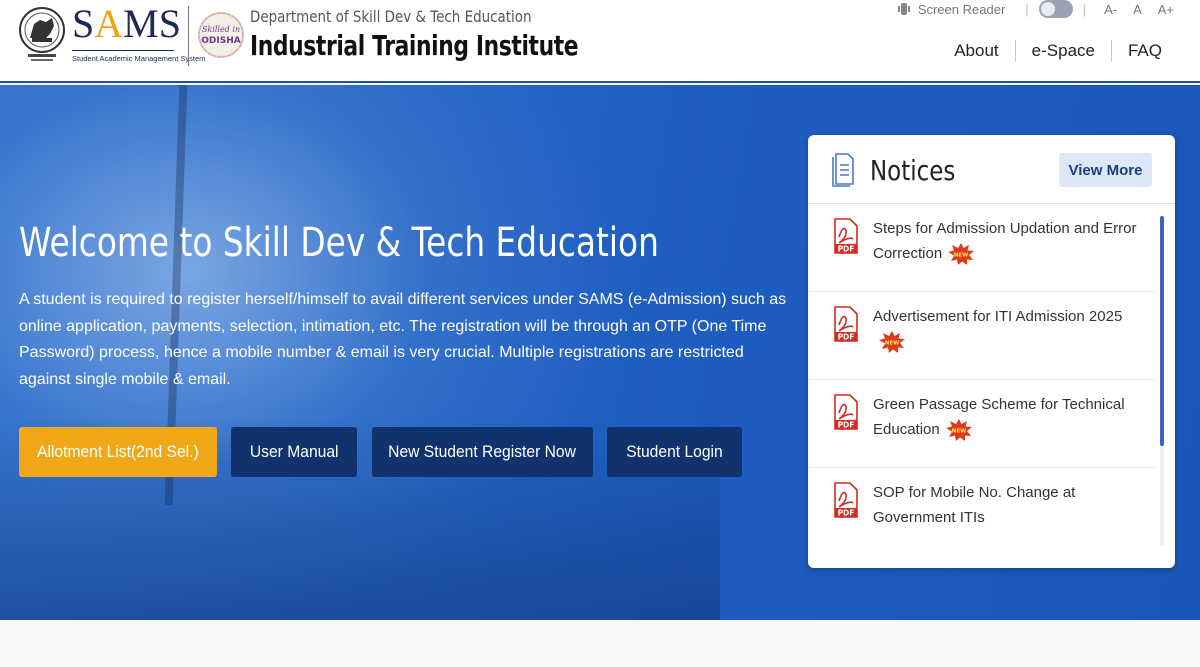 The width and height of the screenshot is (1200, 667). I want to click on notices-header: Notices View More, so click(991, 169).